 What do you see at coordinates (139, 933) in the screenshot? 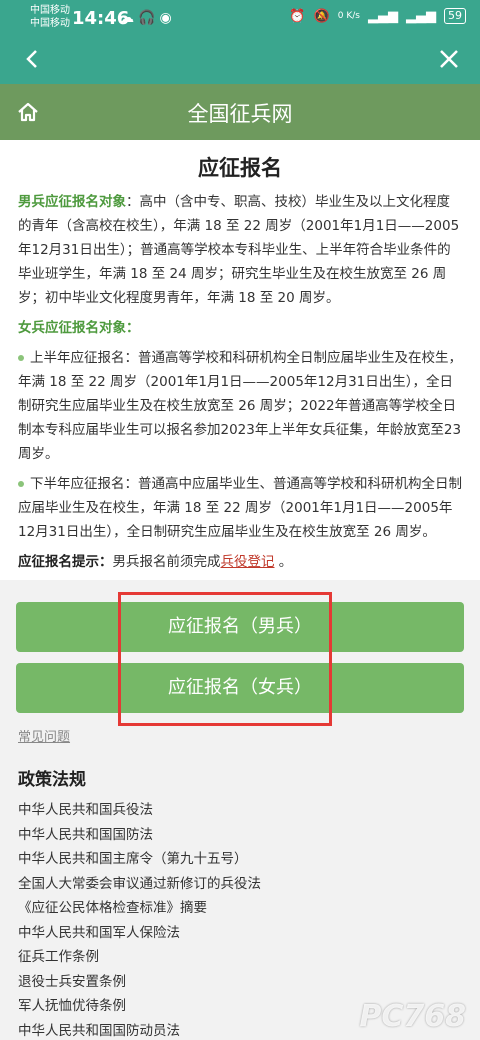
I see `policy-item: 中华人民共和国军人保险法` at bounding box center [139, 933].